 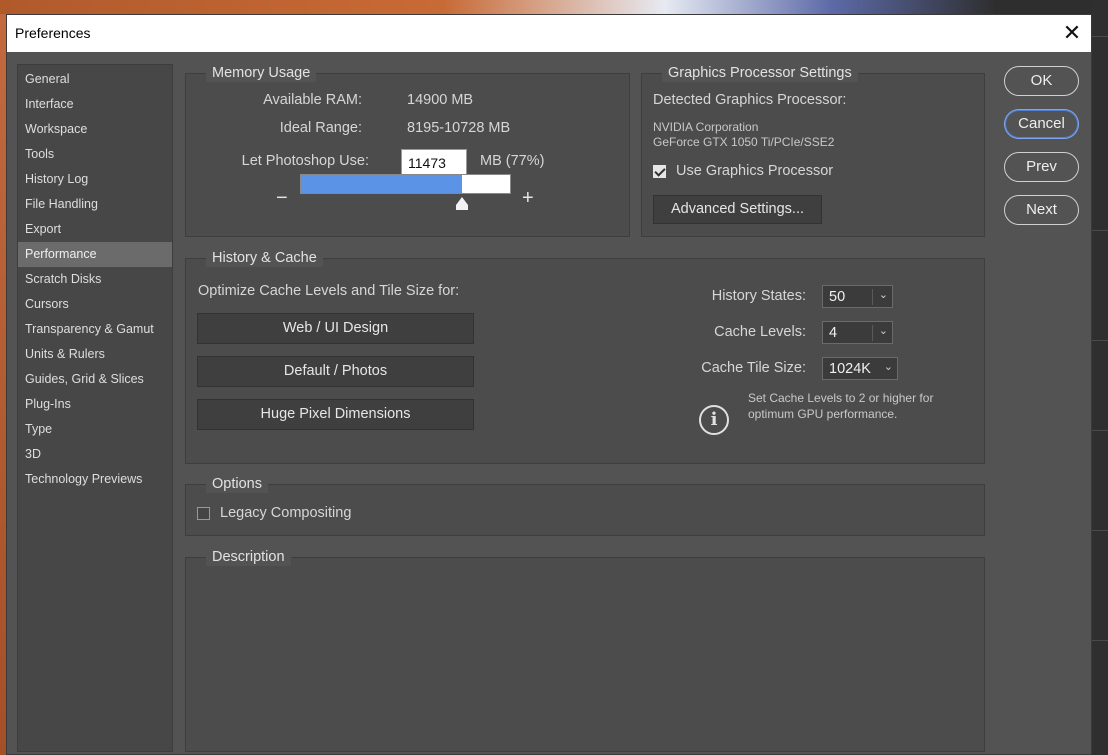 What do you see at coordinates (434, 162) in the screenshot?
I see `photoshop-use-input` at bounding box center [434, 162].